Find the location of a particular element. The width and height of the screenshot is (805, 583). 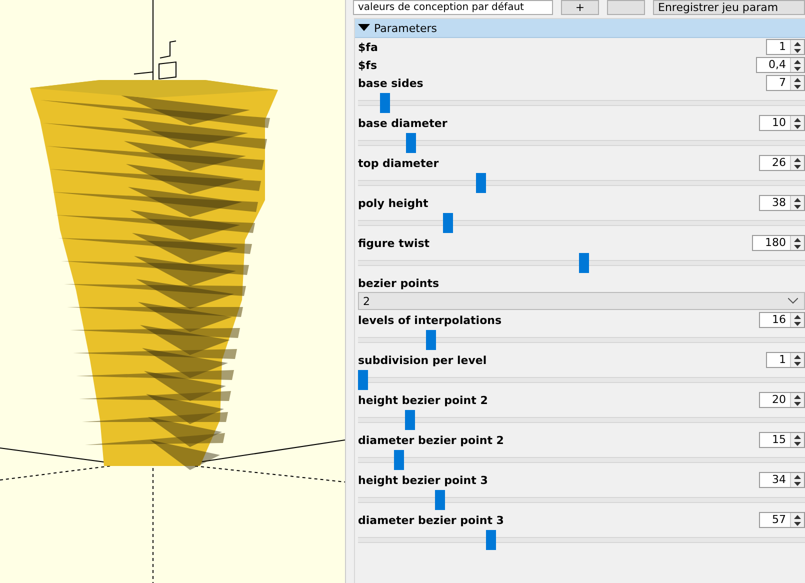

parameter-label: top diameter is located at coordinates (398, 163).